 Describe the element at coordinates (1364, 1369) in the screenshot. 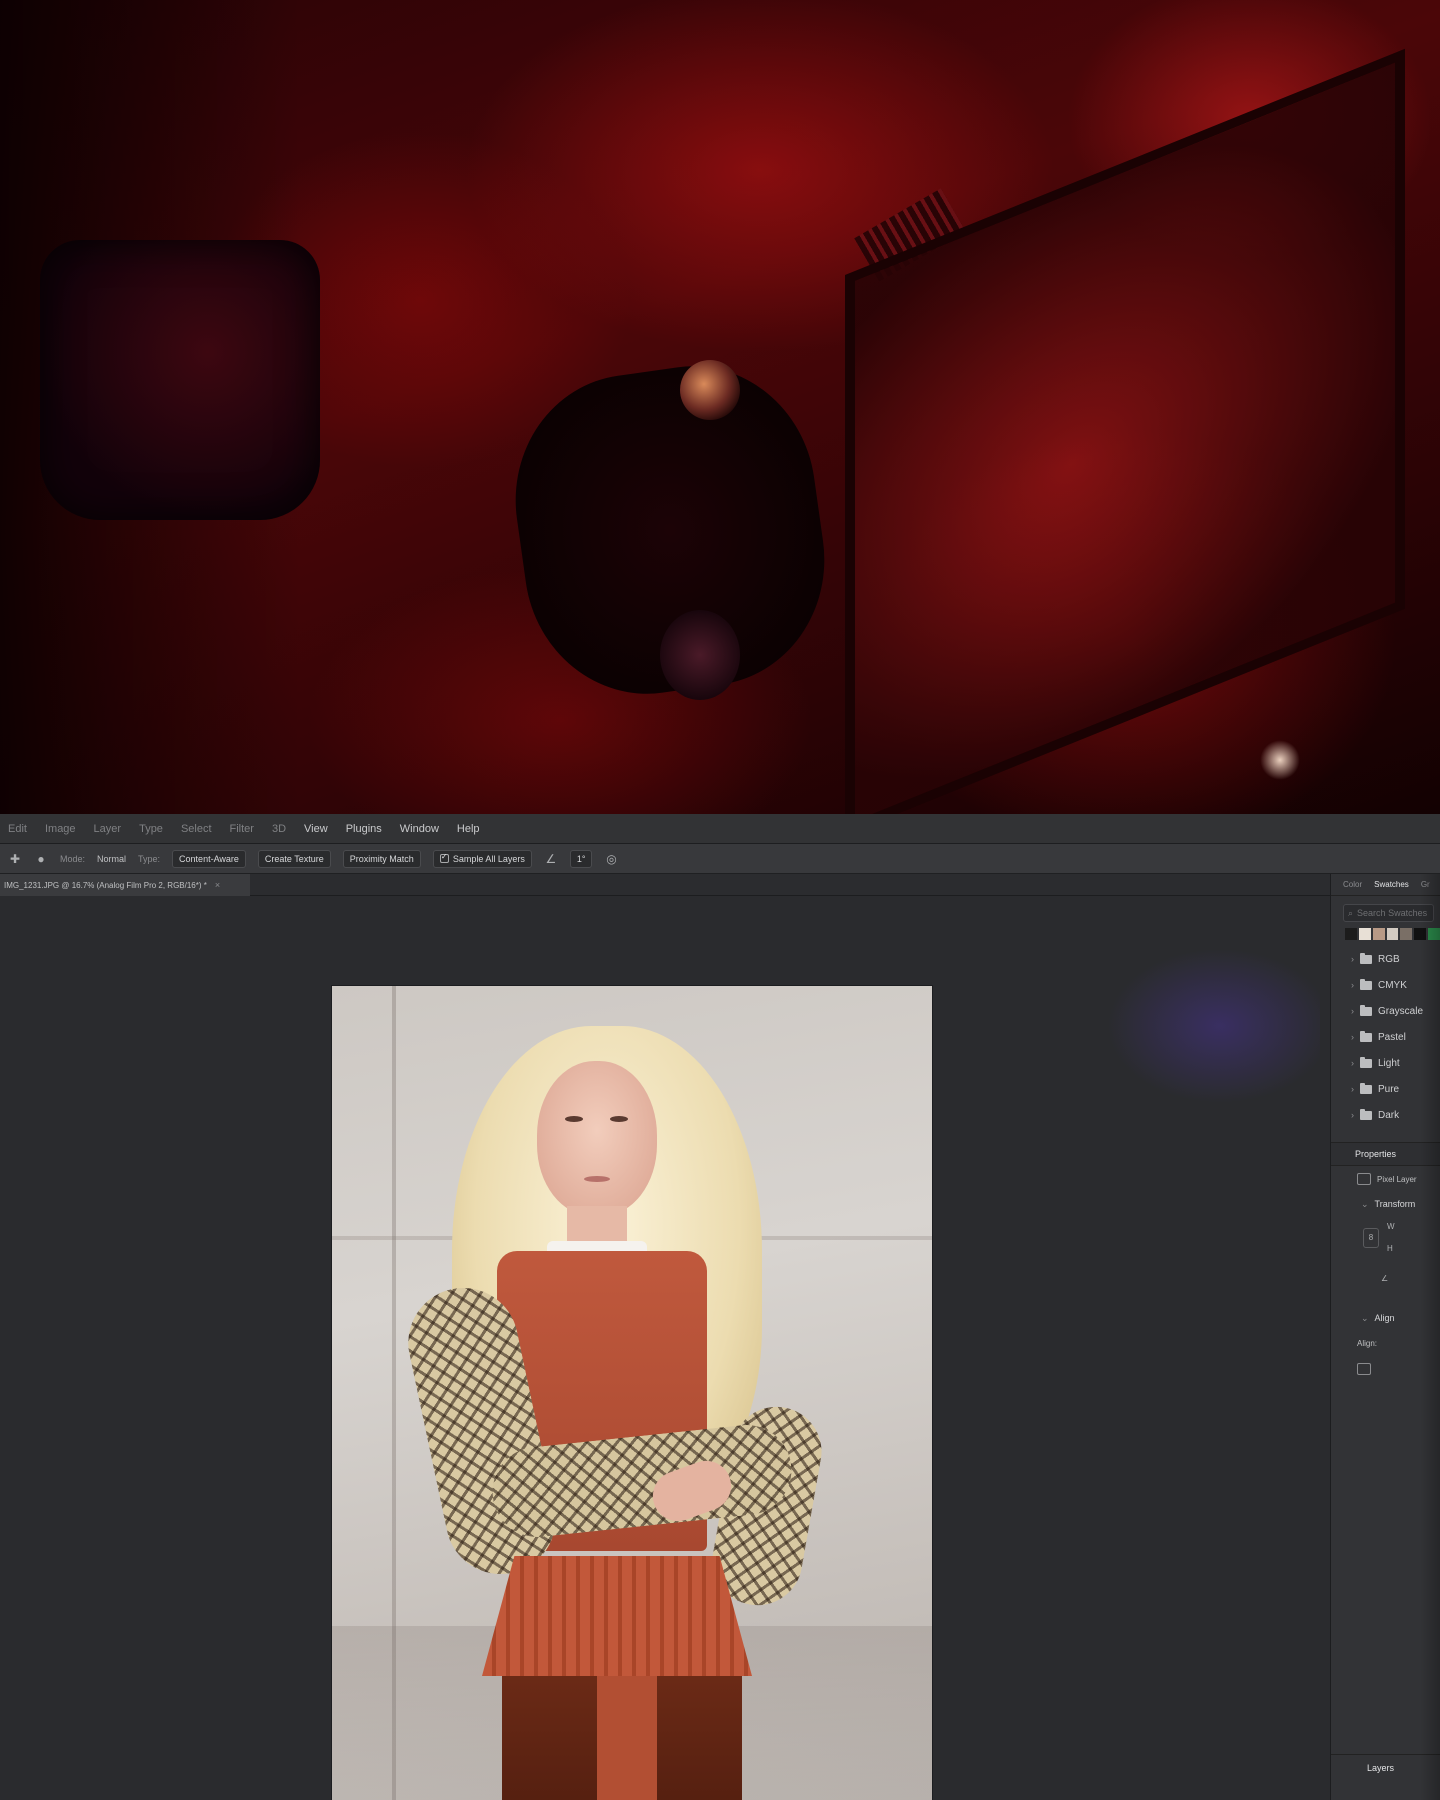

I see `align-left-icon` at that location.